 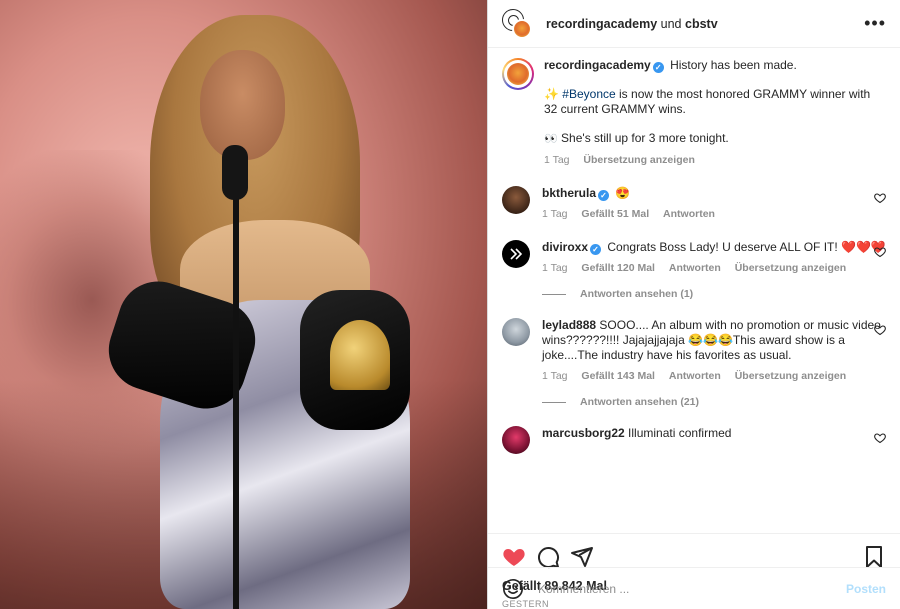 I want to click on comment: marcusborg22 Illuminati confirmed, so click(x=694, y=440).